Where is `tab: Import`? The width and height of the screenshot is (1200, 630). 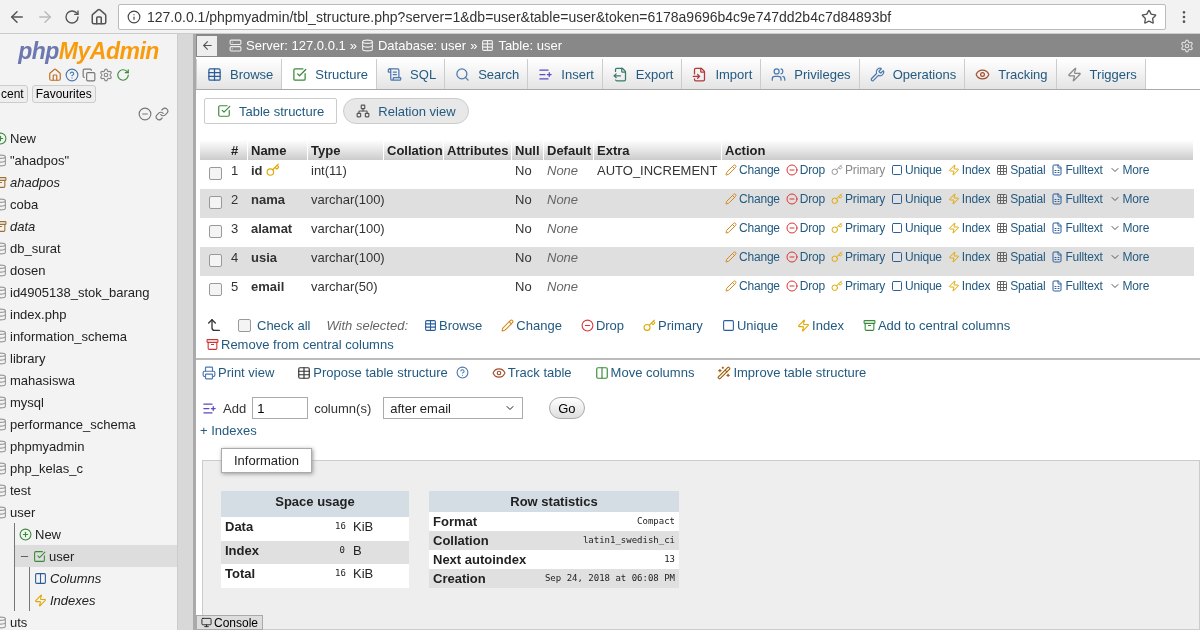 tab: Import is located at coordinates (721, 74).